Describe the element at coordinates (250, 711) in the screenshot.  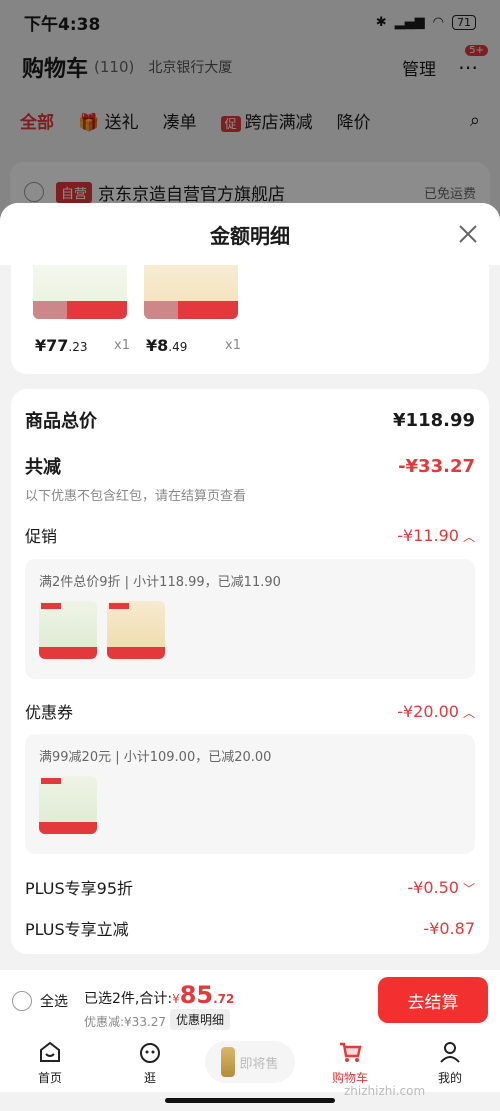
I see `coupon-row: 优惠券 -¥20.00 ︿` at that location.